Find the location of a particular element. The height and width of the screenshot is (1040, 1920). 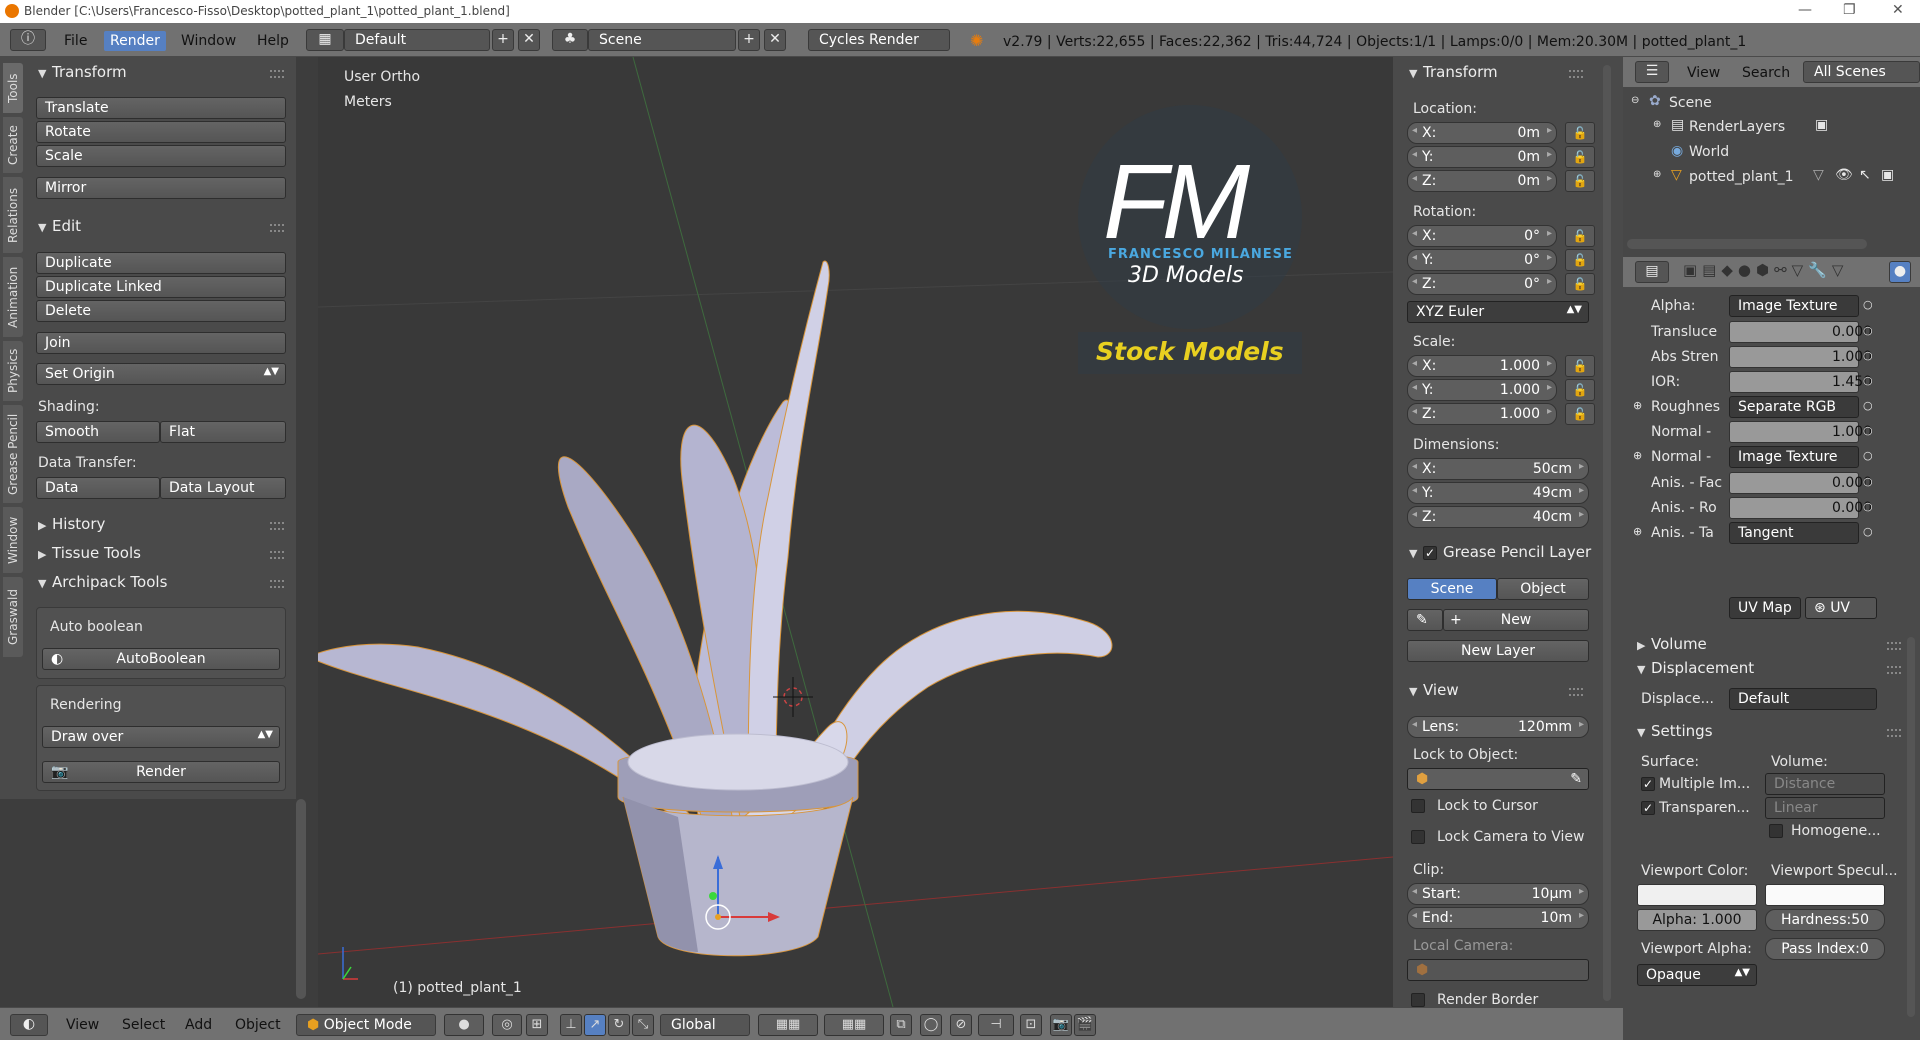

displacement-header: ▼ Displacement is located at coordinates (1695, 668).